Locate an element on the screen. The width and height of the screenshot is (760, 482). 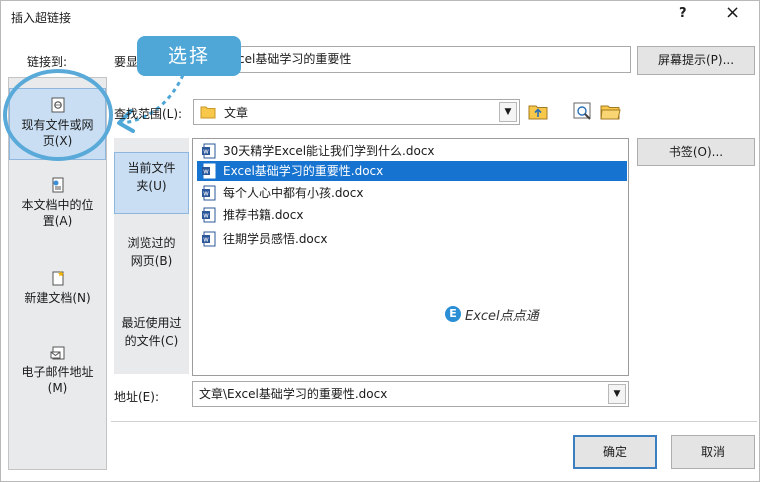
list-item: w 推荐书籍.docx is located at coordinates (412, 215).